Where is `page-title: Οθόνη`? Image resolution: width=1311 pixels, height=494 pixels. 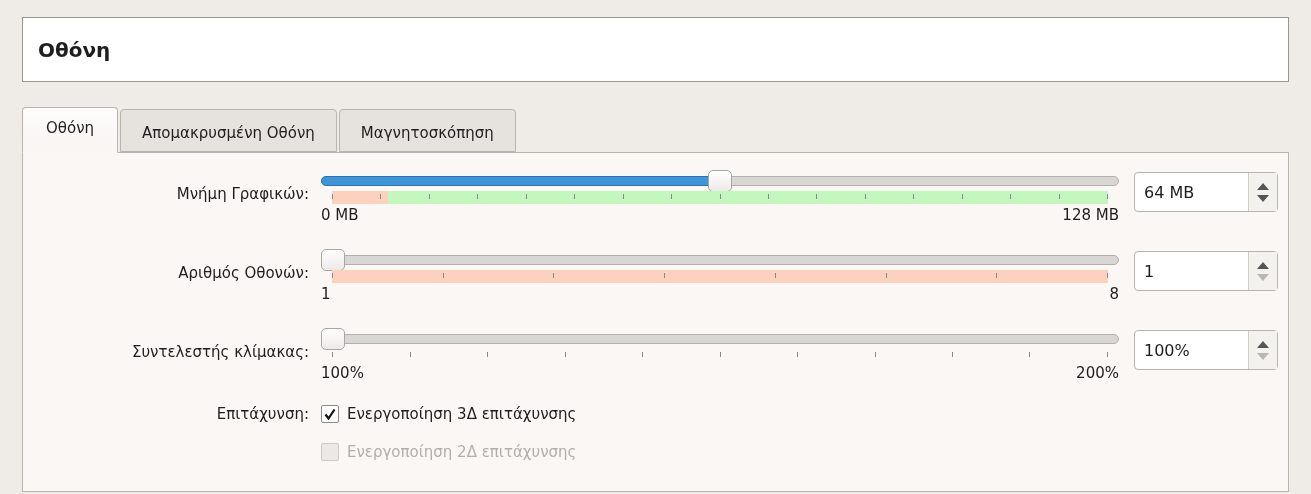 page-title: Οθόνη is located at coordinates (74, 49).